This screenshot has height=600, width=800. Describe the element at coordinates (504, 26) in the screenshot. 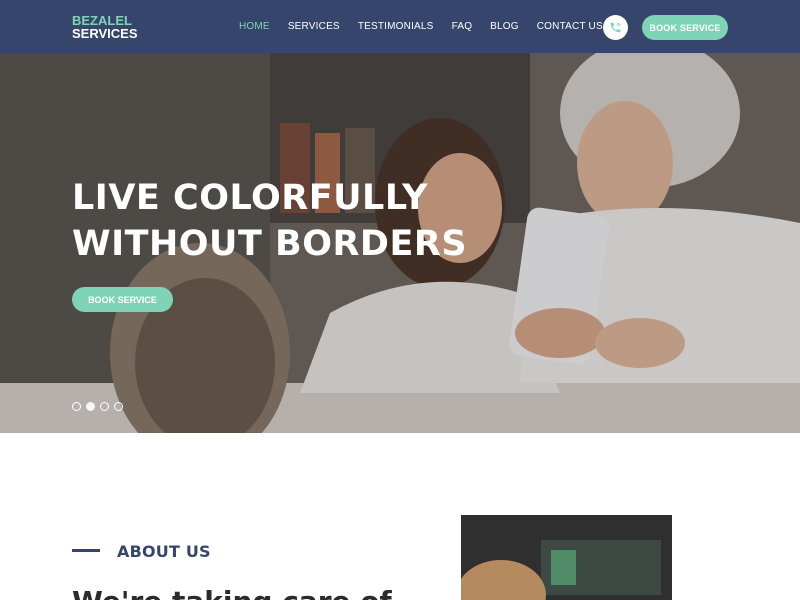

I see `nav-blog: BLOG` at that location.